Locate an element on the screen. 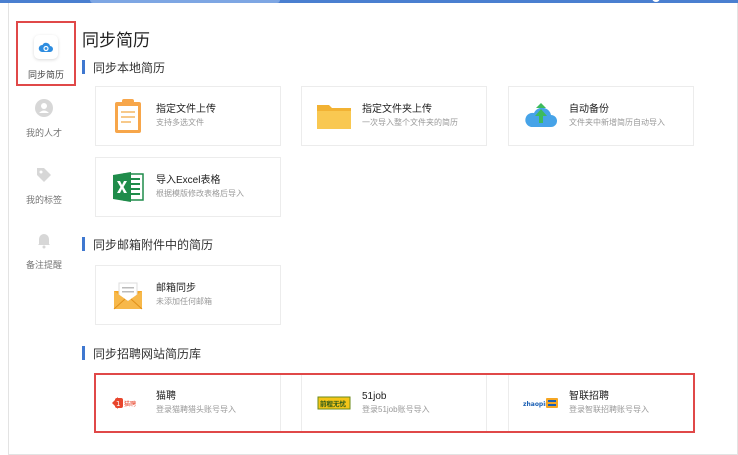 This screenshot has height=455, width=738. card-upload-file: 指定文件上传 支持多选文件 is located at coordinates (188, 116).